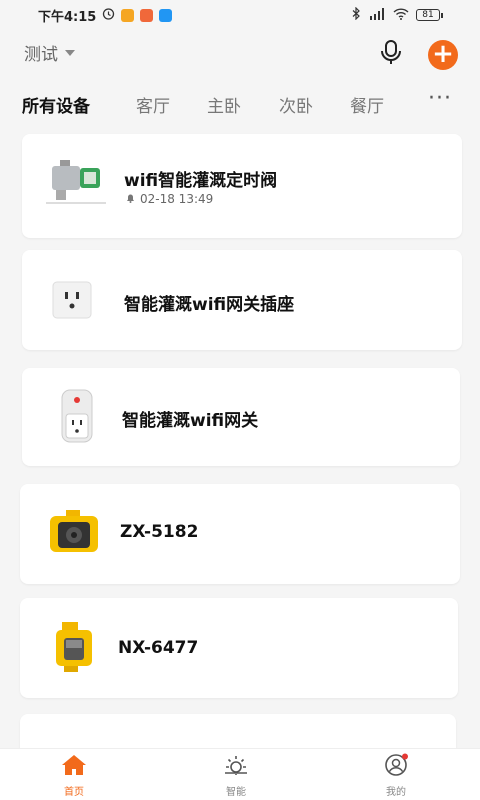 The image size is (480, 800). What do you see at coordinates (440, 99) in the screenshot?
I see `more-icon: ···` at bounding box center [440, 99].